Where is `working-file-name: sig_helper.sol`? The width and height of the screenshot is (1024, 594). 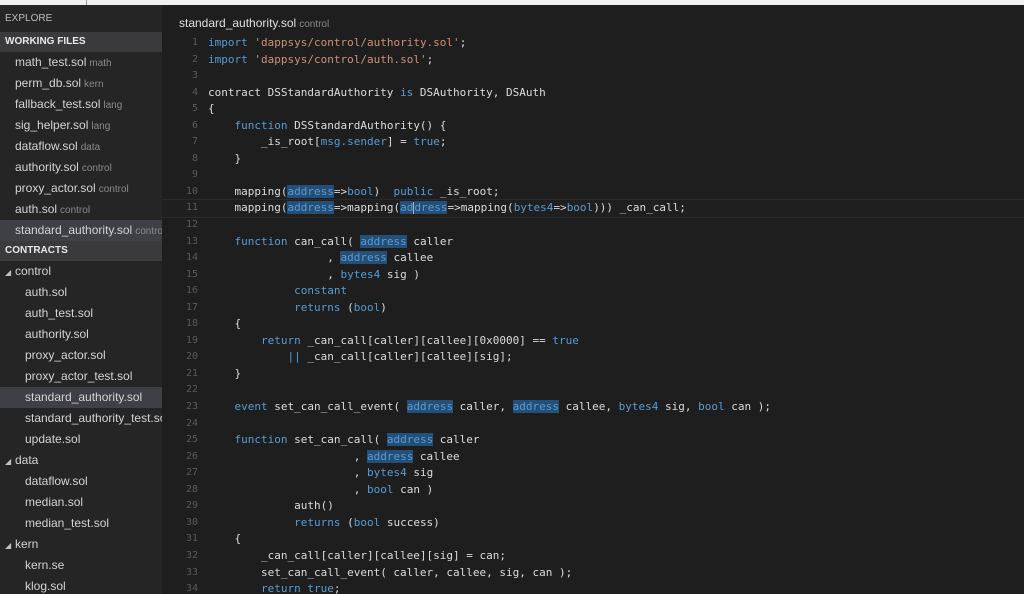 working-file-name: sig_helper.sol is located at coordinates (52, 125).